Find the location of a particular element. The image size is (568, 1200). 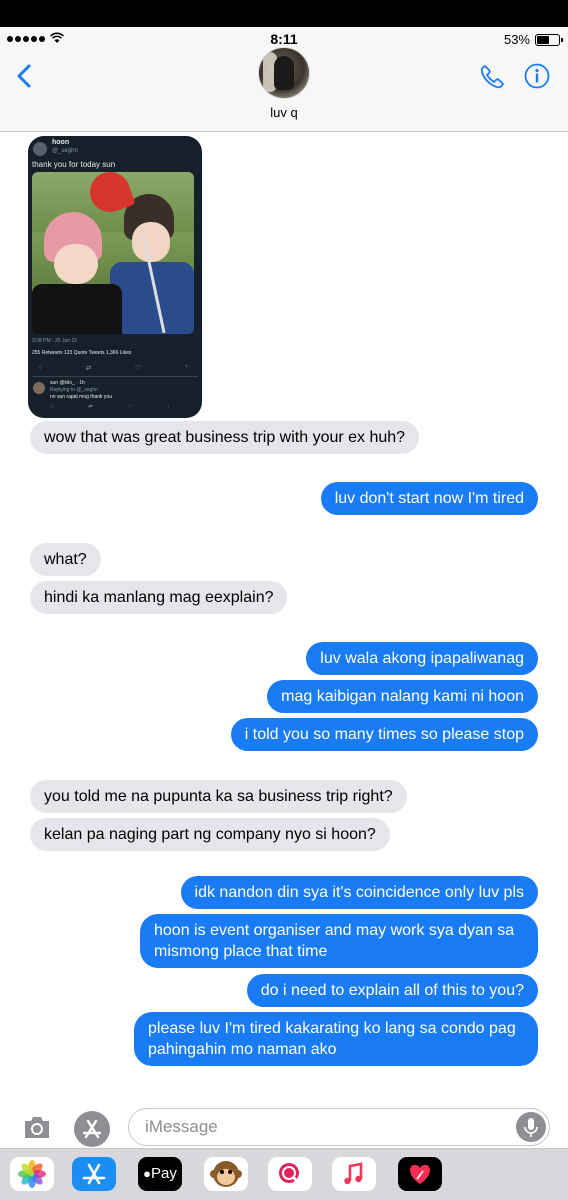

message-input: iMessage is located at coordinates (339, 1127).